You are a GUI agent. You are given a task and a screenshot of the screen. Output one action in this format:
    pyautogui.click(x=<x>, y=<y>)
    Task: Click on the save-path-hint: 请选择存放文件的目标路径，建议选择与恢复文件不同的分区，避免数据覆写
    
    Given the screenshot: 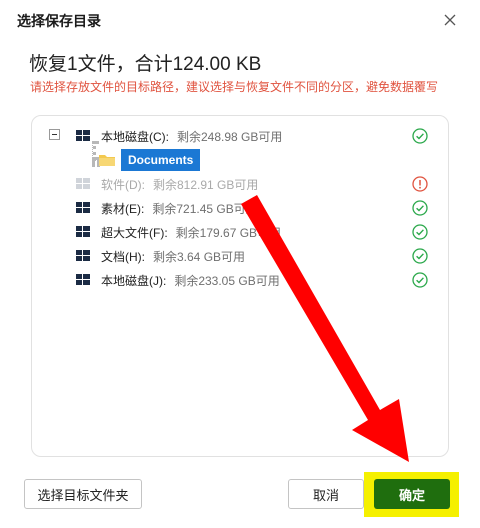 What is the action you would take?
    pyautogui.click(x=234, y=87)
    